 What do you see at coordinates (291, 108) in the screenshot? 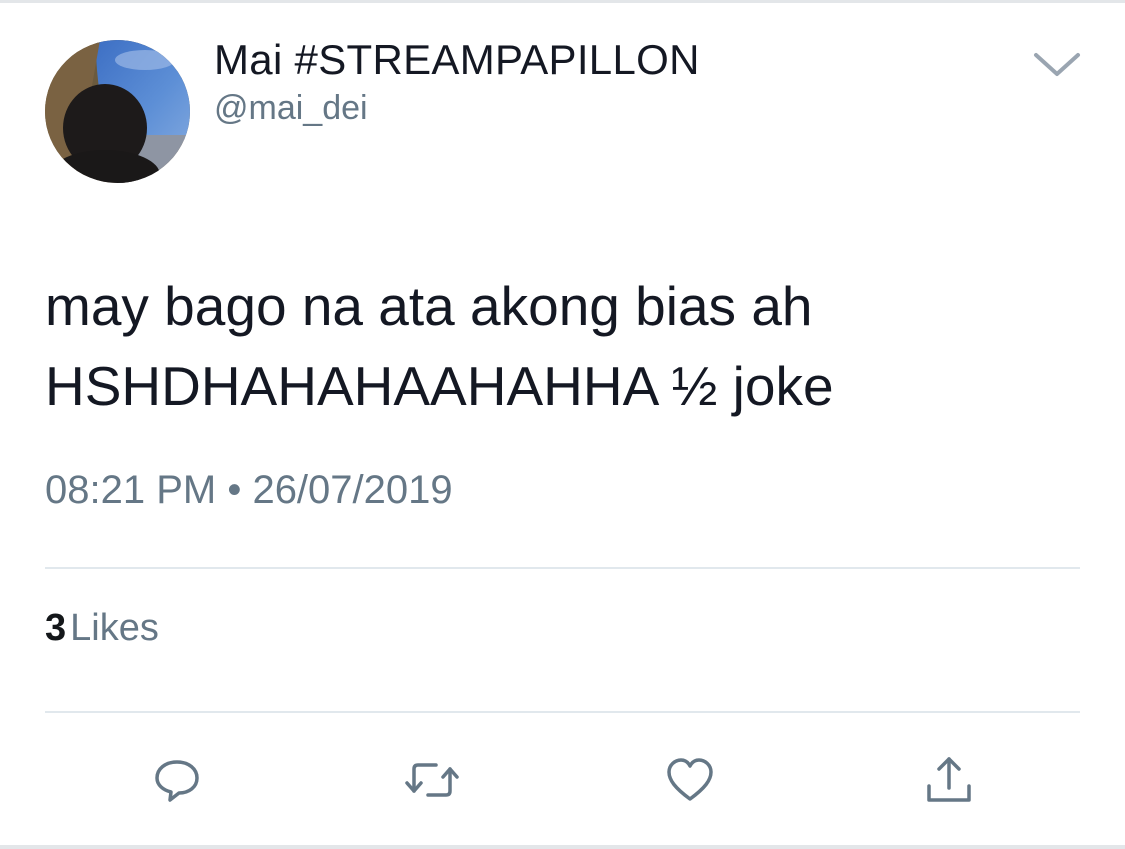
I see `author-handle: @mai_dei` at bounding box center [291, 108].